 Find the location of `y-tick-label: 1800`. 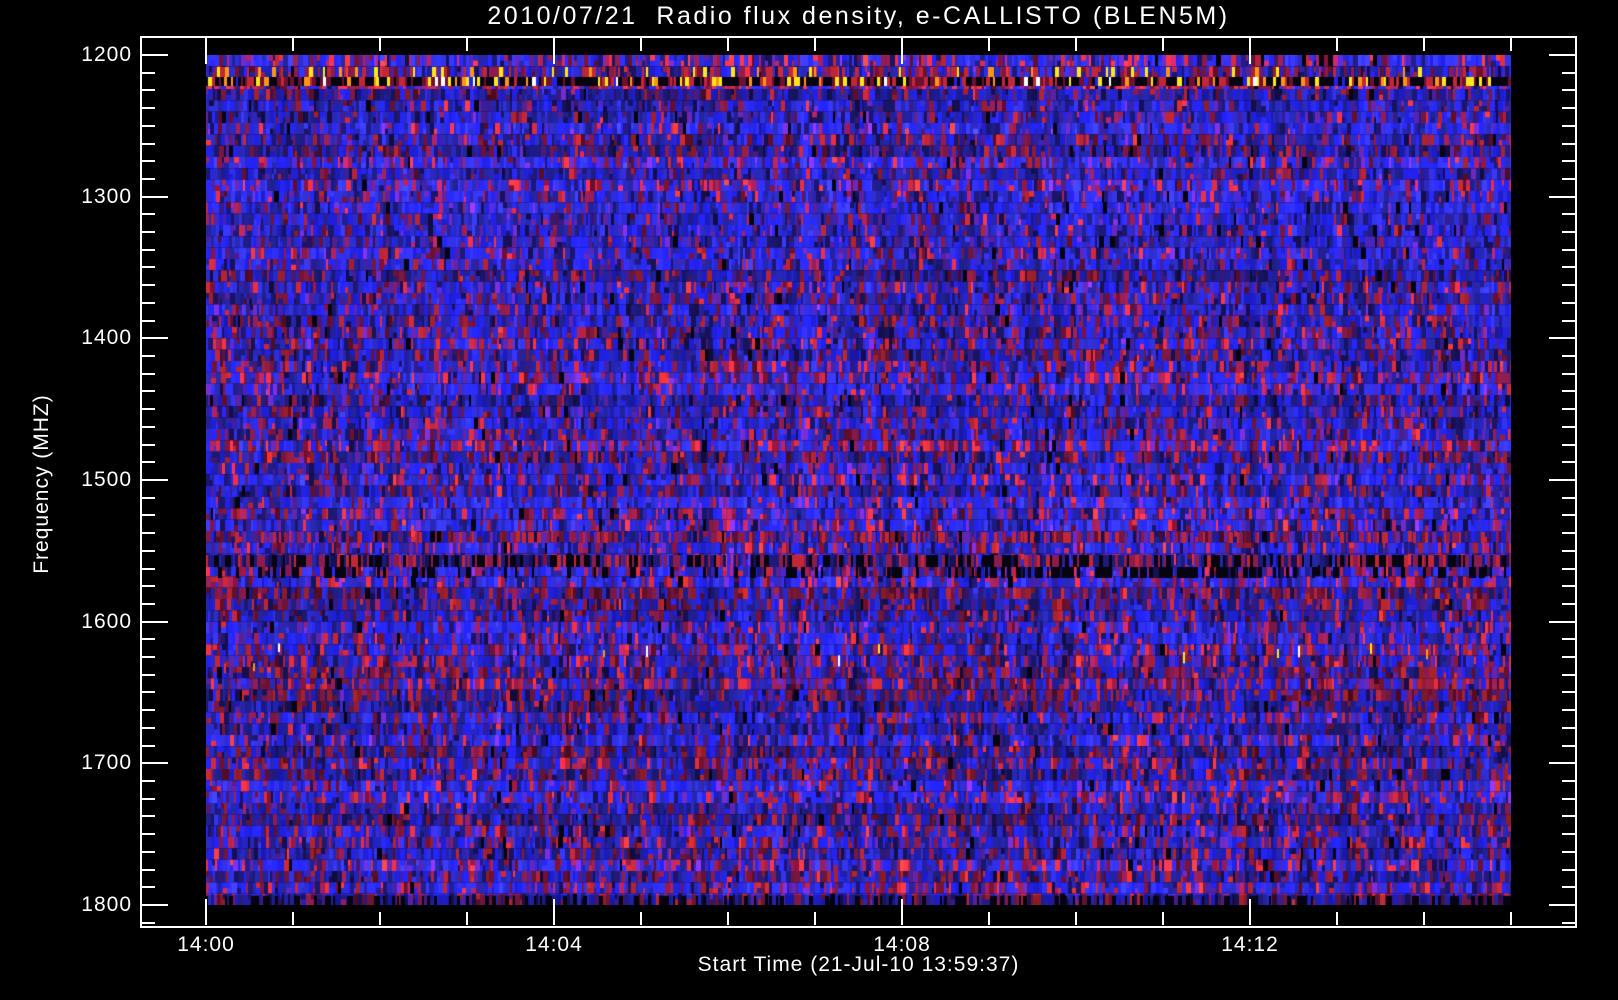

y-tick-label: 1800 is located at coordinates (106, 904).